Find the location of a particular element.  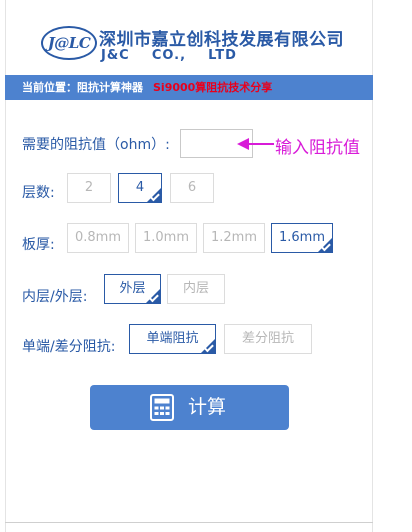

option-label: 6 is located at coordinates (192, 187).